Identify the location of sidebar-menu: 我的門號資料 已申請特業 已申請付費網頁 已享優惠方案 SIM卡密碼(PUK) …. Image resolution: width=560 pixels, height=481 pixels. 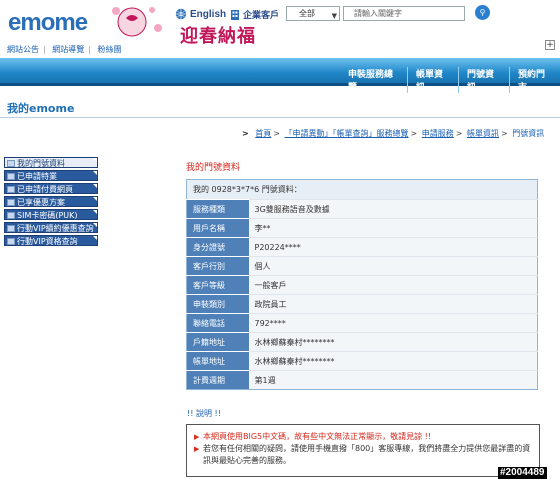
(51, 202).